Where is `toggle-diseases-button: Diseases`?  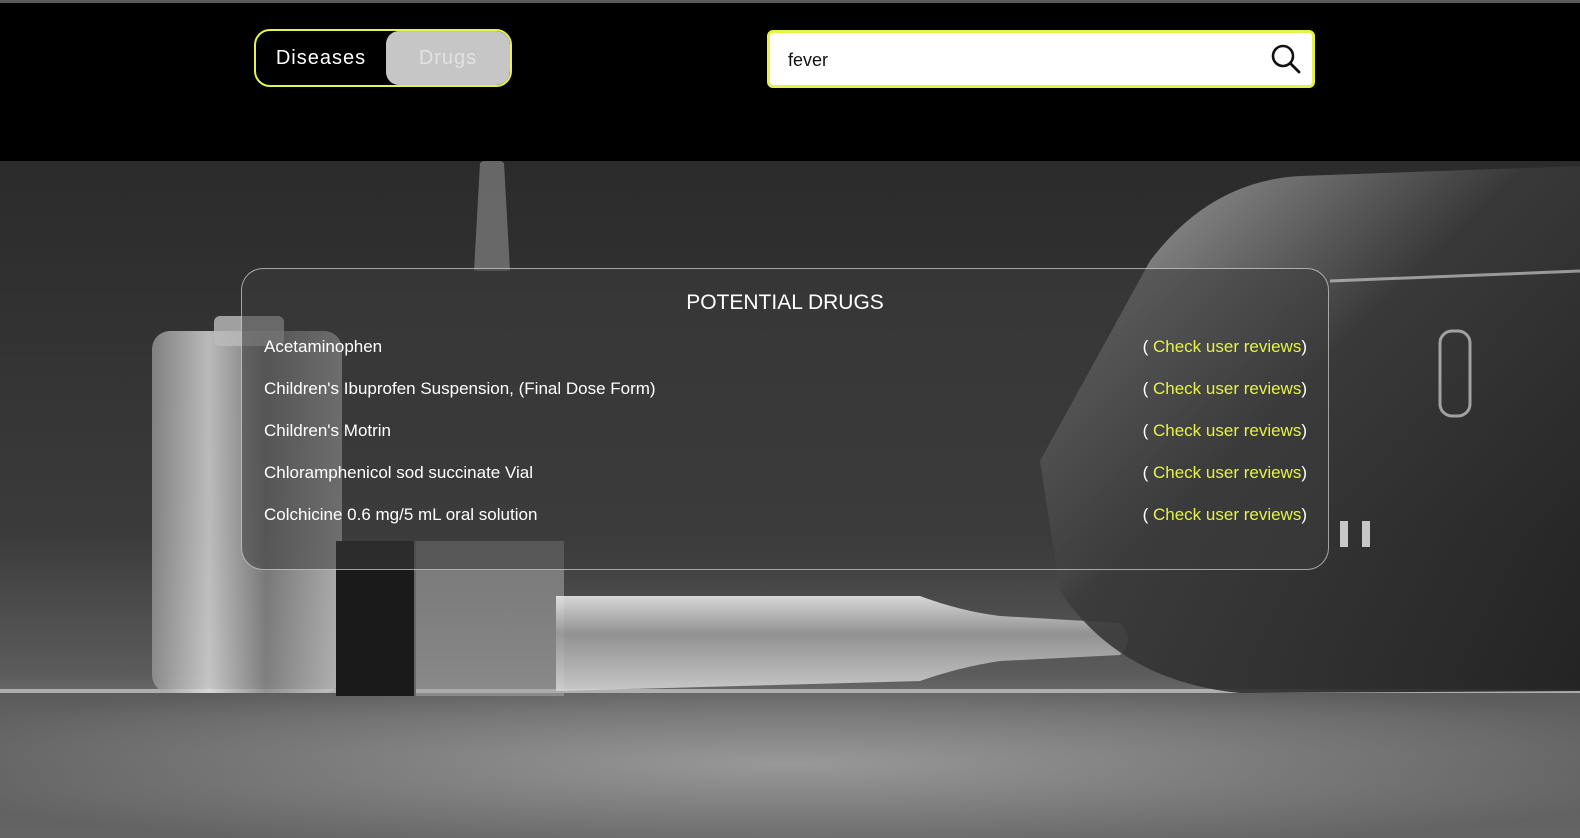
toggle-diseases-button: Diseases is located at coordinates (321, 58).